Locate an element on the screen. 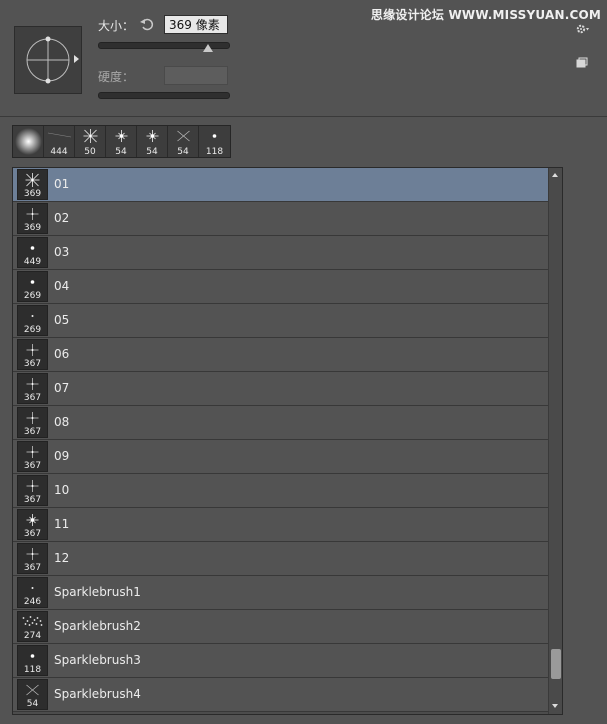 The height and width of the screenshot is (724, 607). brush-size-label: 246 is located at coordinates (32, 602).